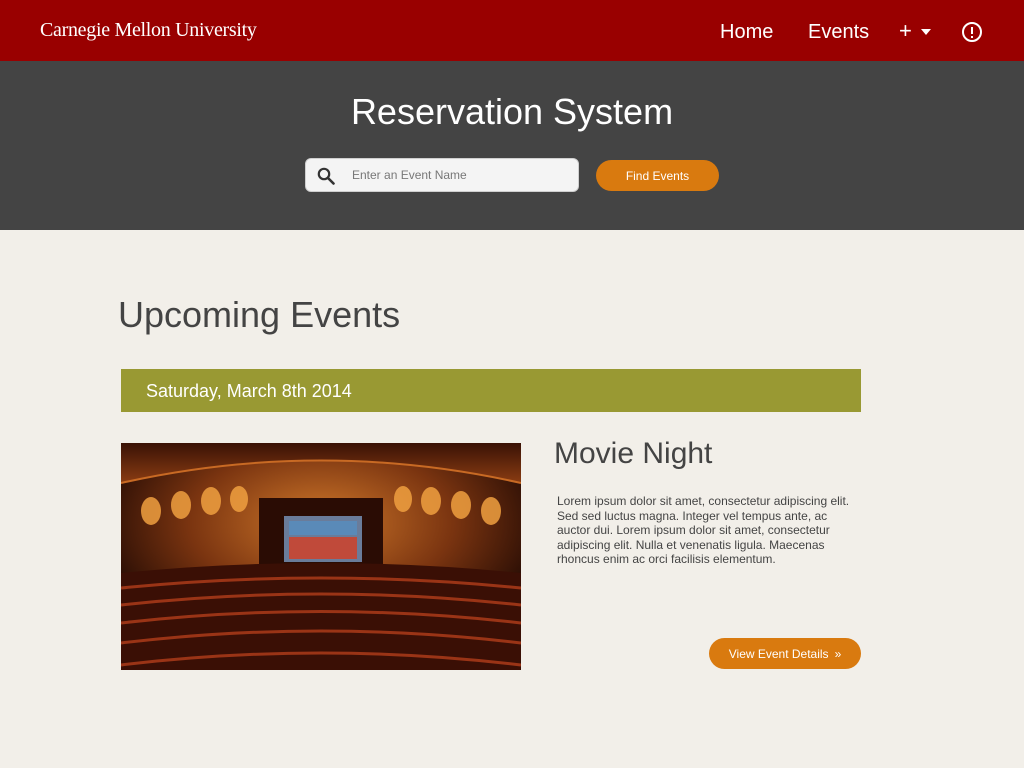  Describe the element at coordinates (838, 32) in the screenshot. I see `nav-events-link: Events` at that location.